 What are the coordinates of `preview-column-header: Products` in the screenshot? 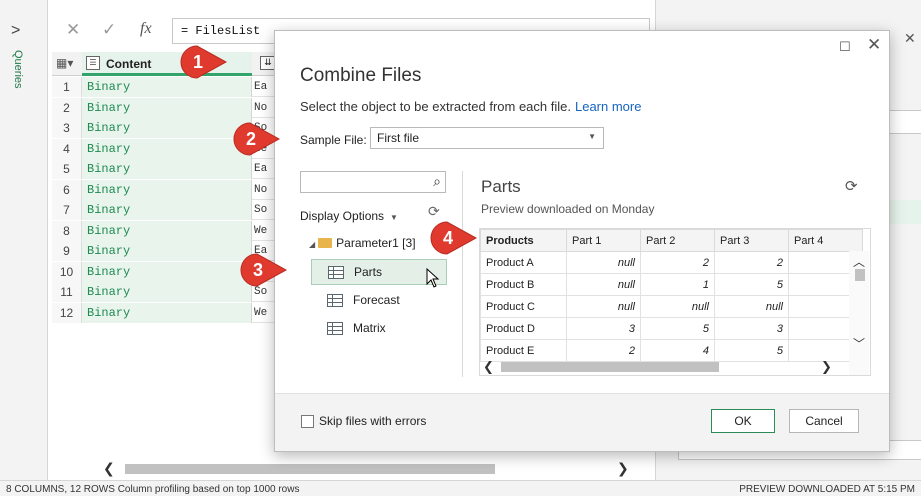 It's located at (523, 240).